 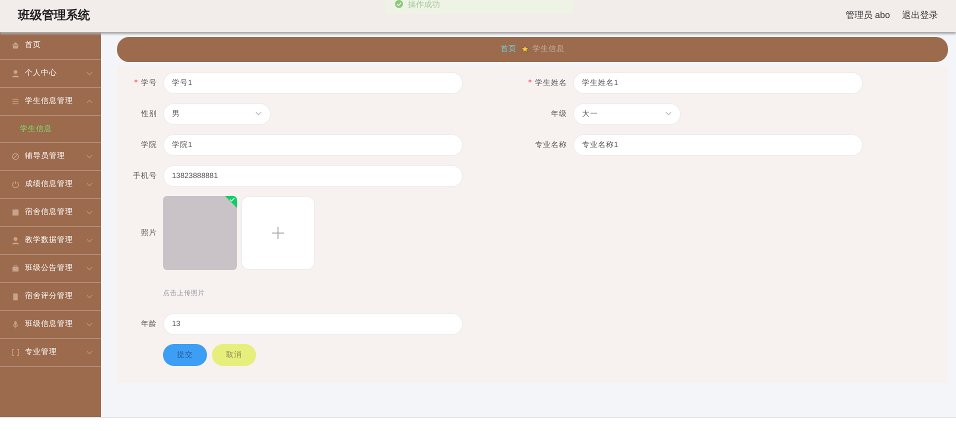 I want to click on success-toast: 操作成功, so click(x=479, y=7).